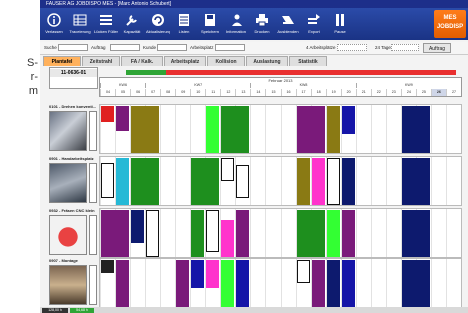 Image resolution: width=468 pixels, height=313 pixels. Describe the element at coordinates (352, 47) in the screenshot. I see `workplace-count-slider` at that location.